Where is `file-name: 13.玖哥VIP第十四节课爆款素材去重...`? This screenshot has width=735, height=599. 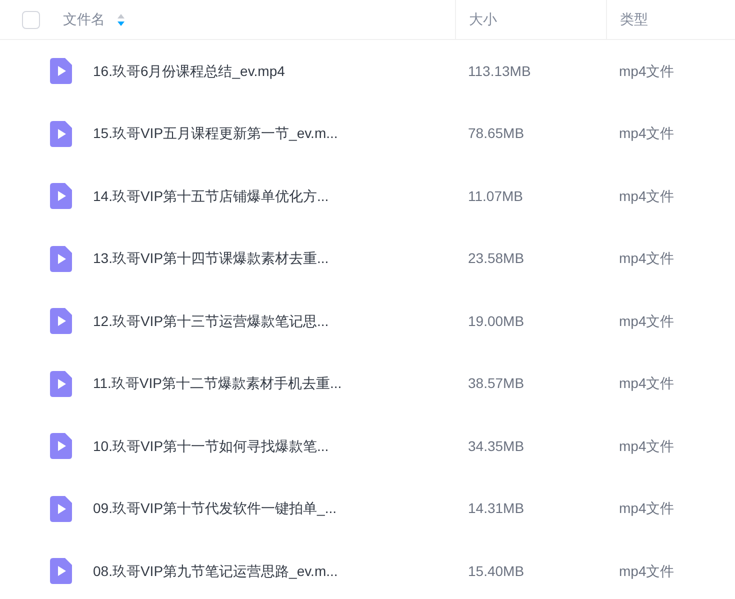
file-name: 13.玖哥VIP第十四节课爆款素材去重... is located at coordinates (211, 258).